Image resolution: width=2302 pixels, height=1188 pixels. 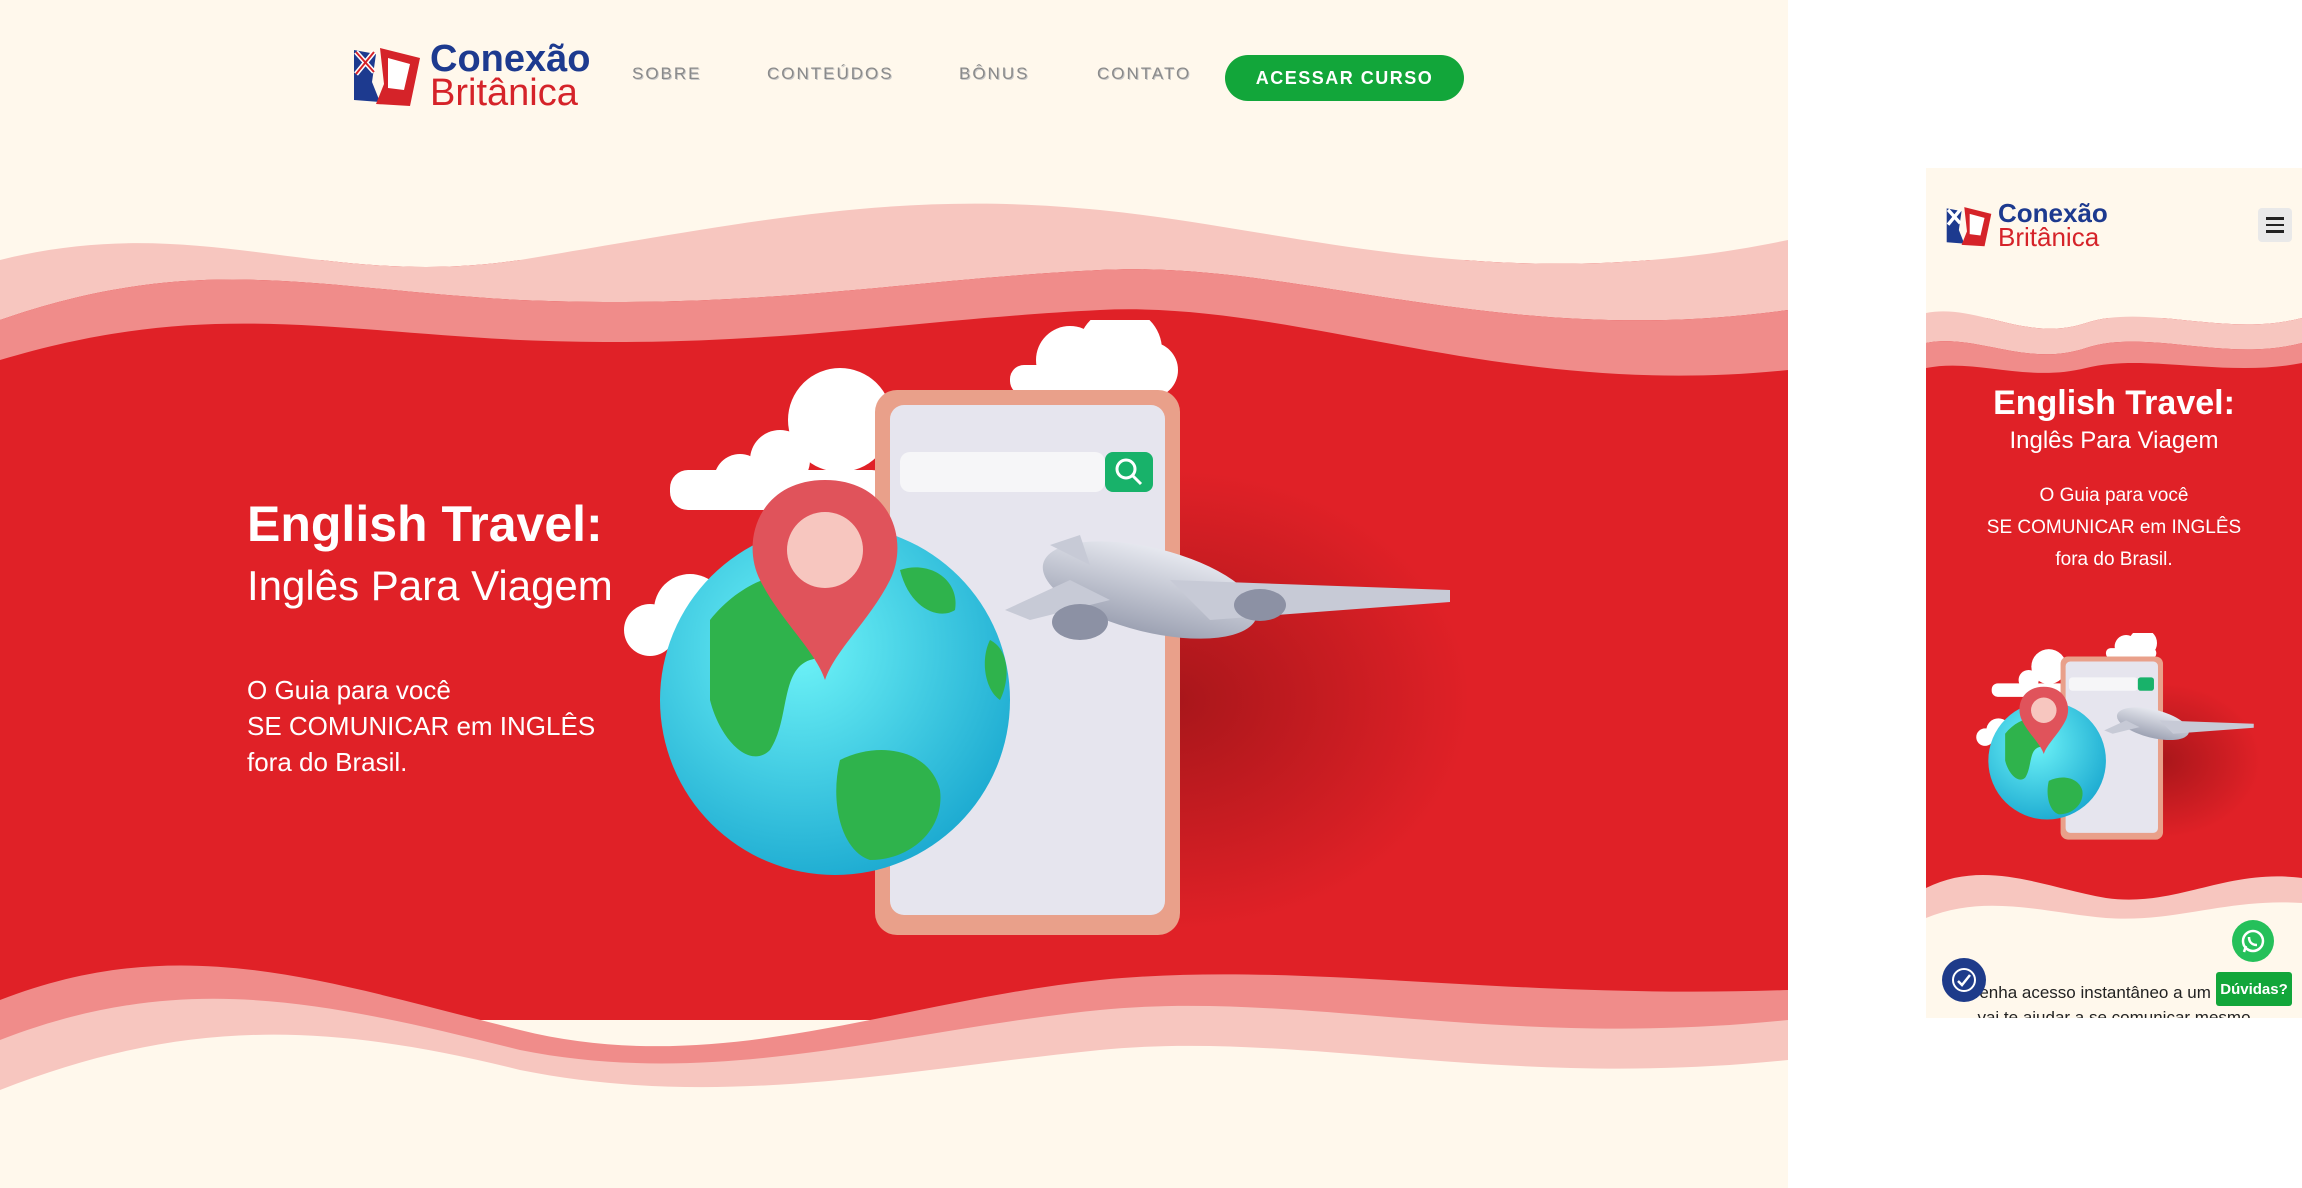 I want to click on hamburger-icon, so click(x=2275, y=225).